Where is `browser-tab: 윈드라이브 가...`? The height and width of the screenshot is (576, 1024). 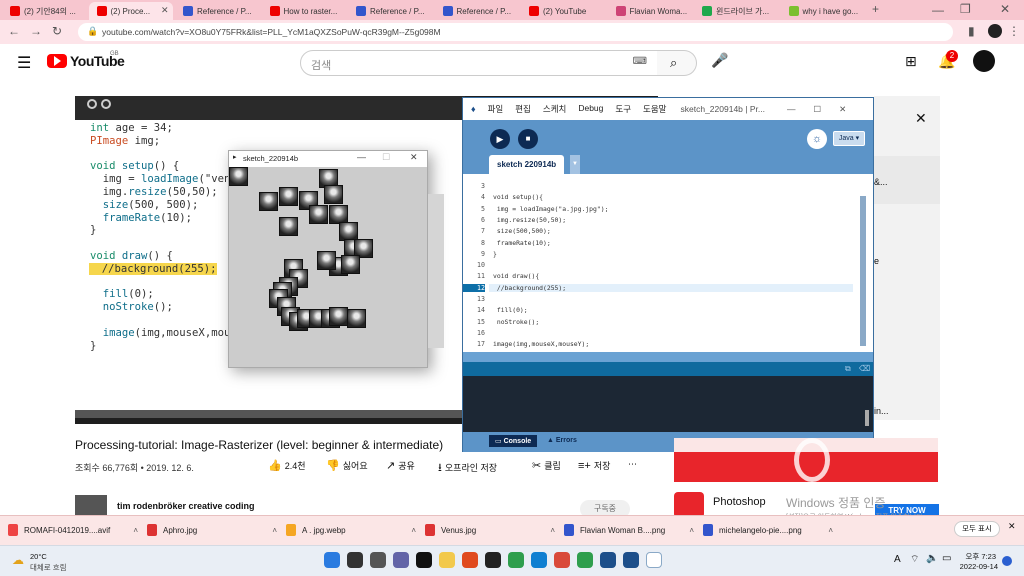 browser-tab: 윈드라이브 가... is located at coordinates (736, 11).